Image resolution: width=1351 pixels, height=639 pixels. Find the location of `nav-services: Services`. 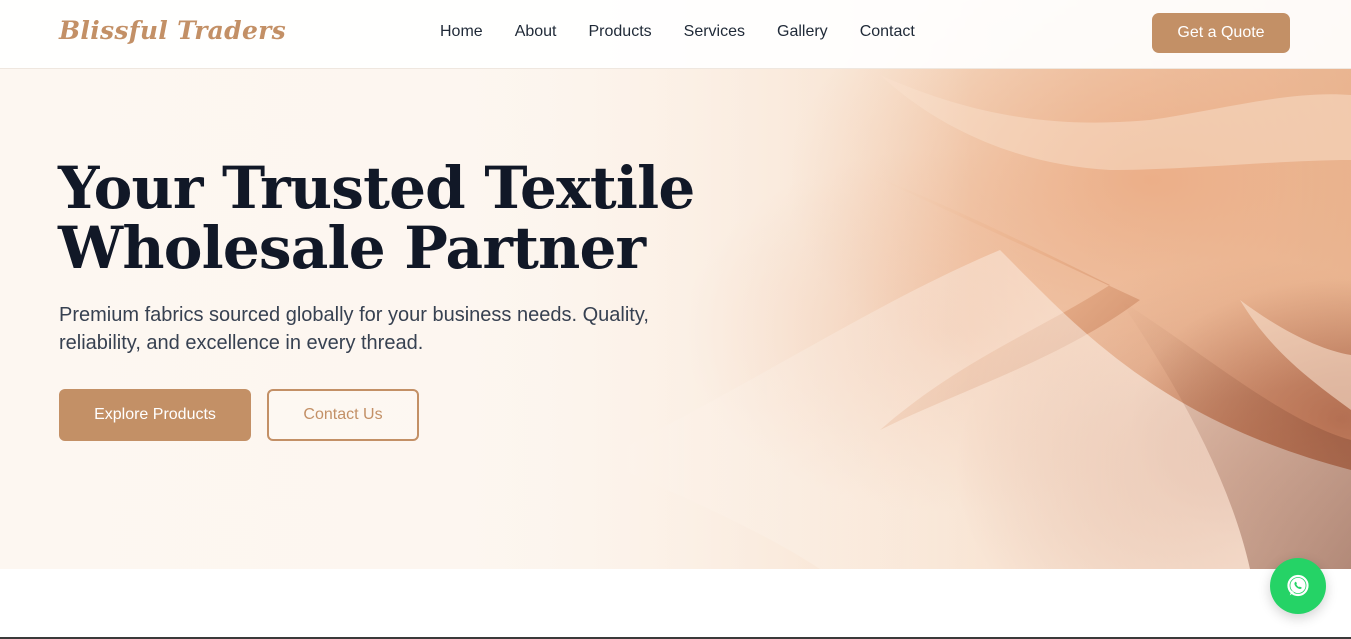

nav-services: Services is located at coordinates (714, 32).